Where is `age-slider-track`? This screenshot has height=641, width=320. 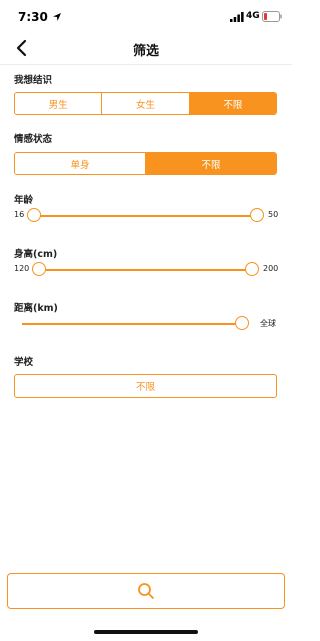 age-slider-track is located at coordinates (145, 216).